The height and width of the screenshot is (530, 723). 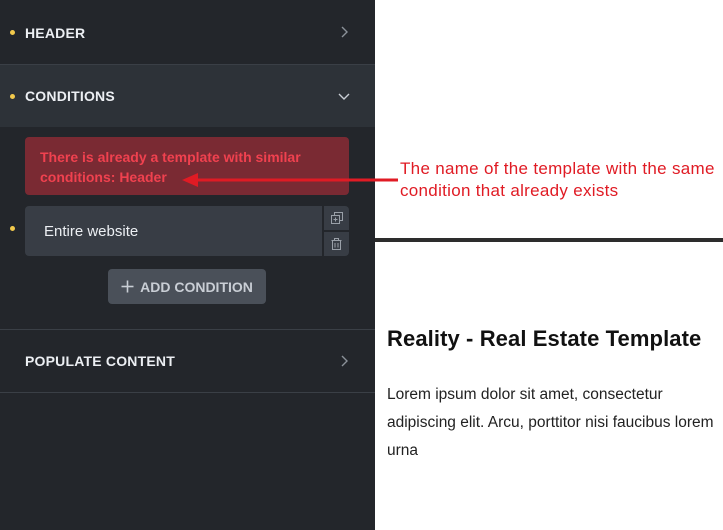 I want to click on section-populate-content-toggle: POPULATE CONTENT, so click(x=187, y=361).